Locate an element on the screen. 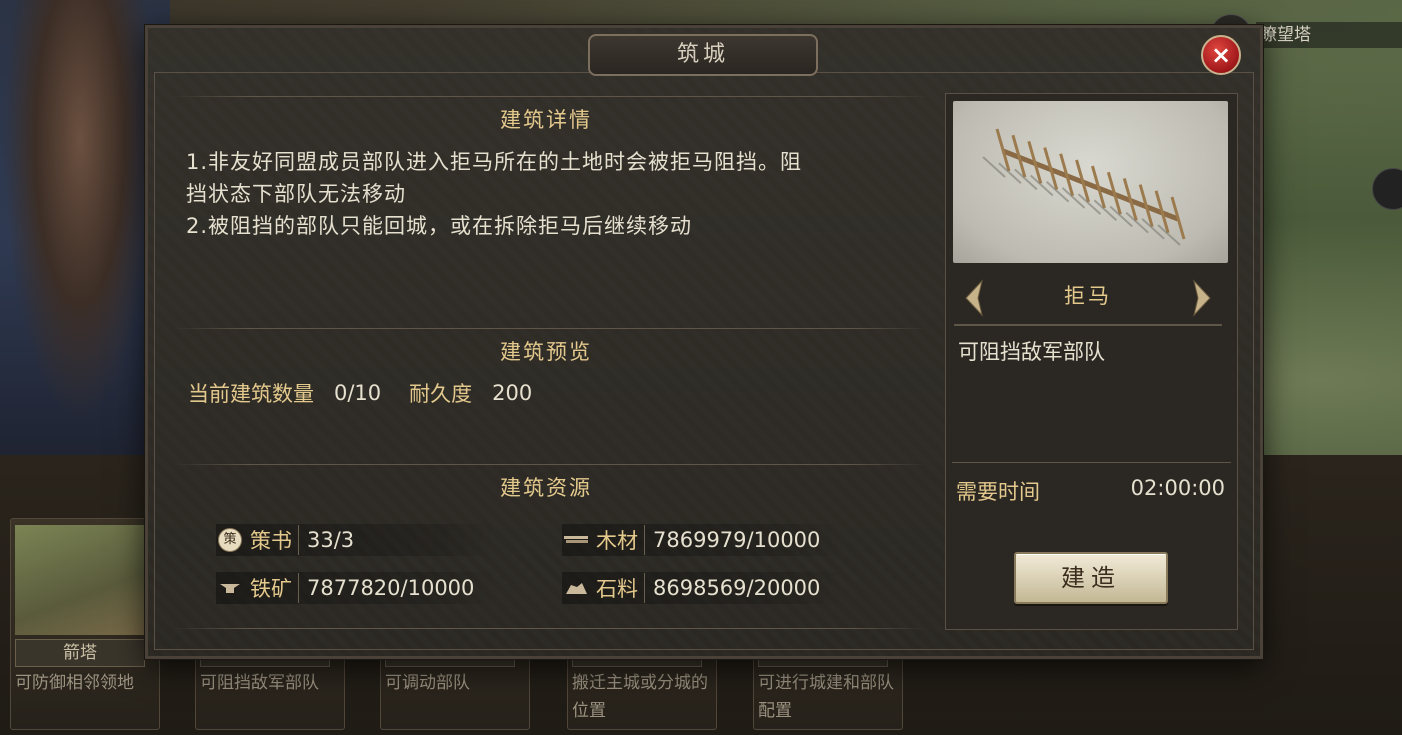 This screenshot has width=1402, height=735. strategy-book-icon: 策 is located at coordinates (230, 540).